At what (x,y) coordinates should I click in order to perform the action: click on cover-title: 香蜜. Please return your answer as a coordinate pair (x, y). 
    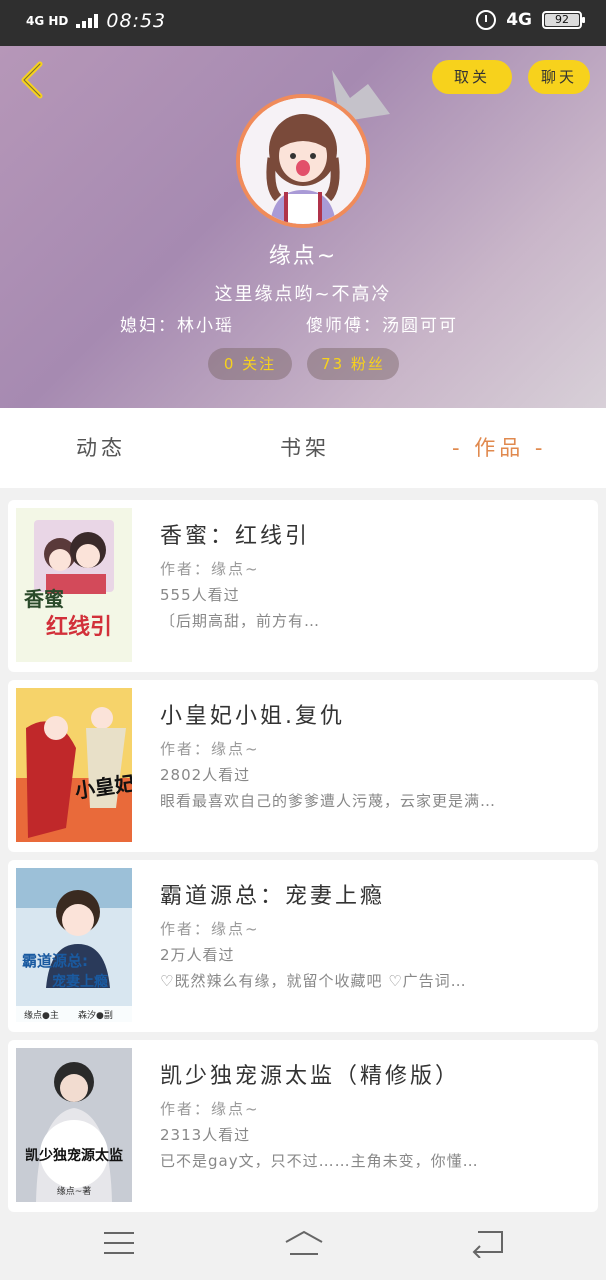
    Looking at the image, I should click on (44, 599).